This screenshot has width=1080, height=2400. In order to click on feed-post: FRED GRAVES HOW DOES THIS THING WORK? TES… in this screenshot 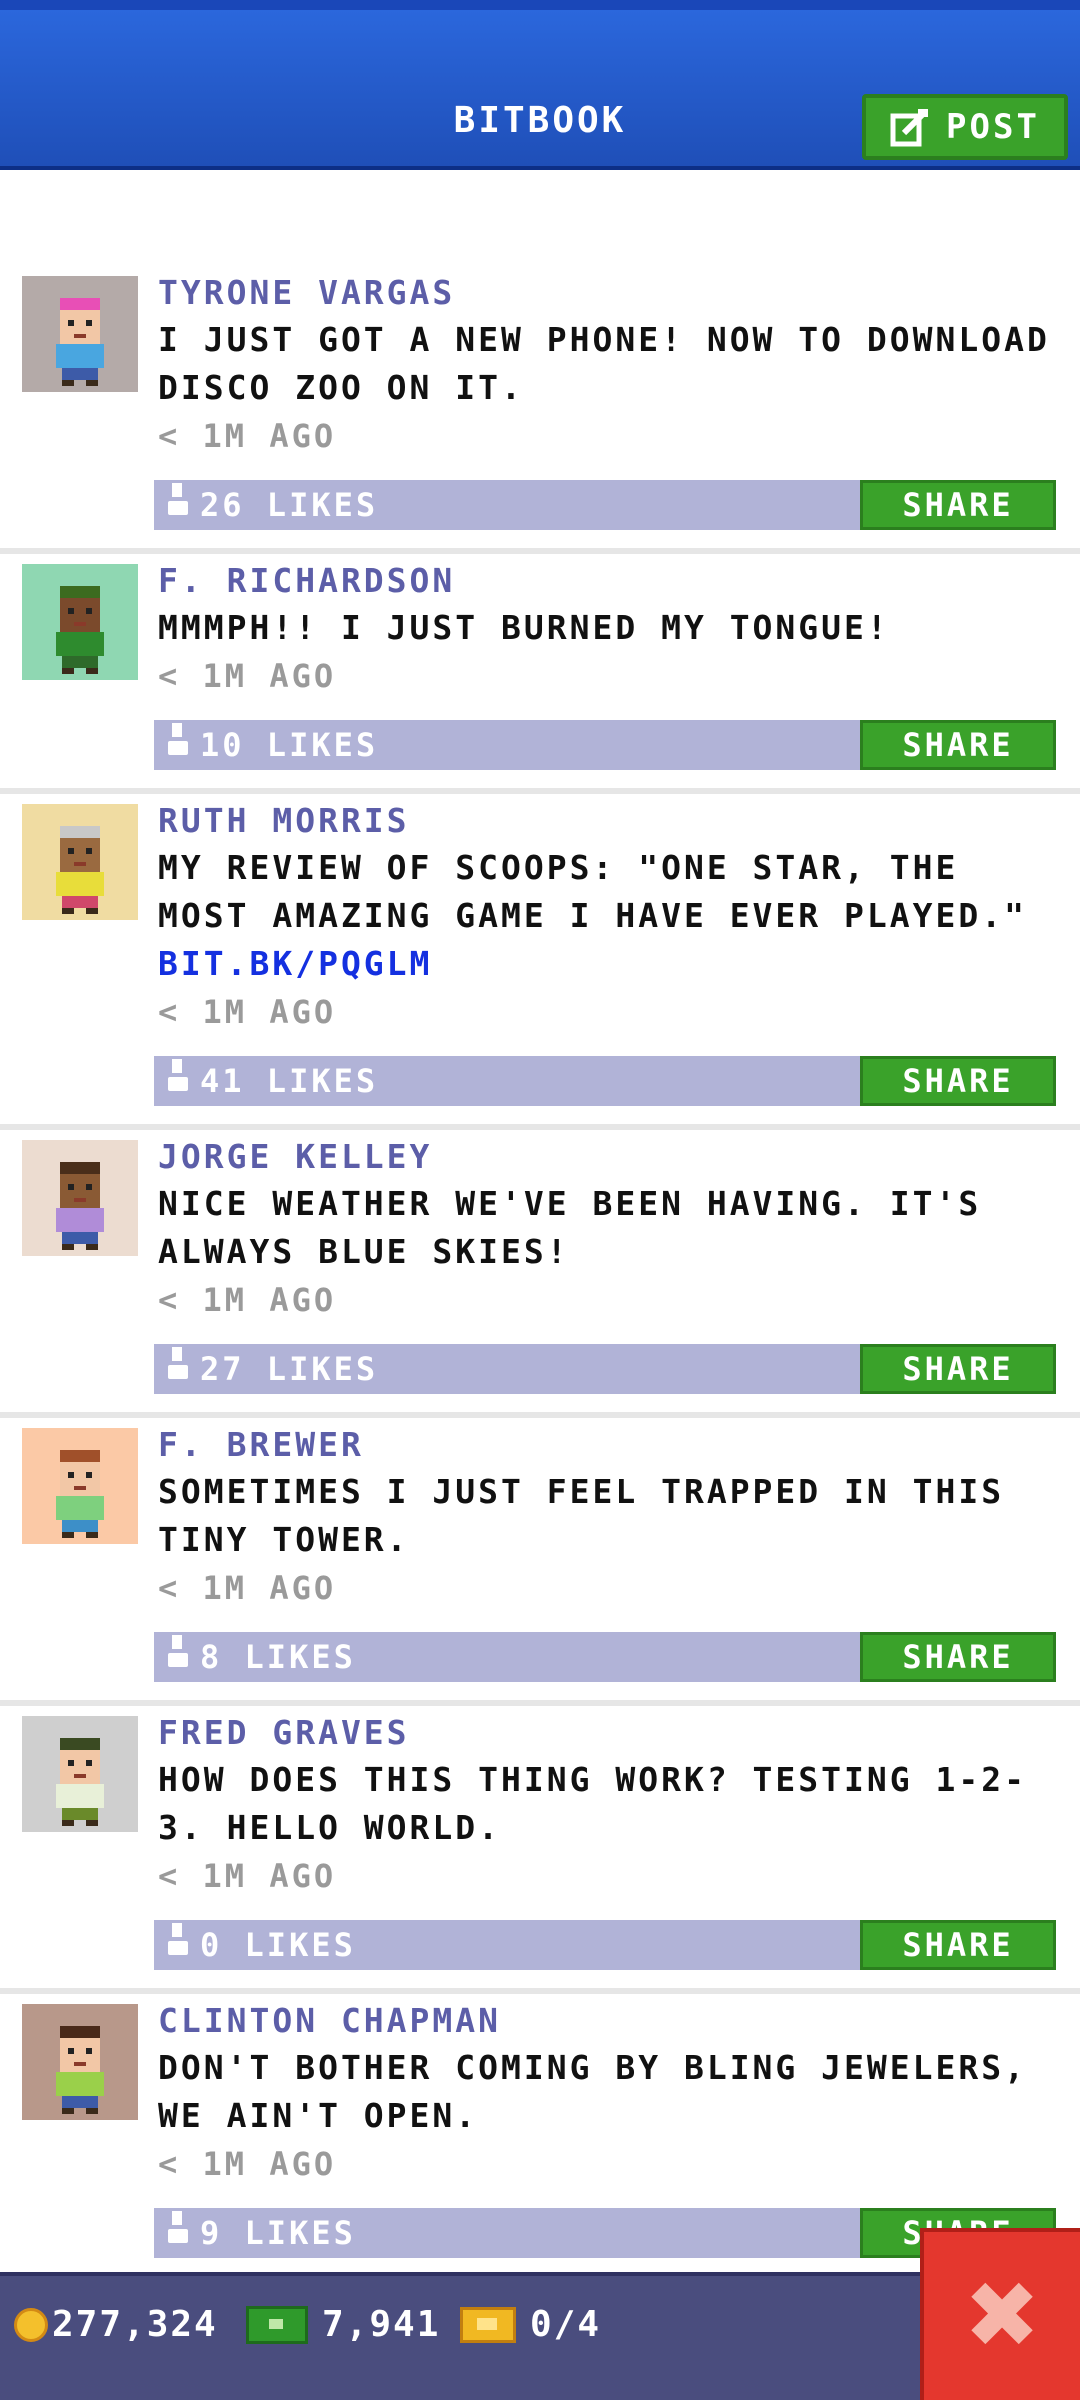, I will do `click(540, 1850)`.